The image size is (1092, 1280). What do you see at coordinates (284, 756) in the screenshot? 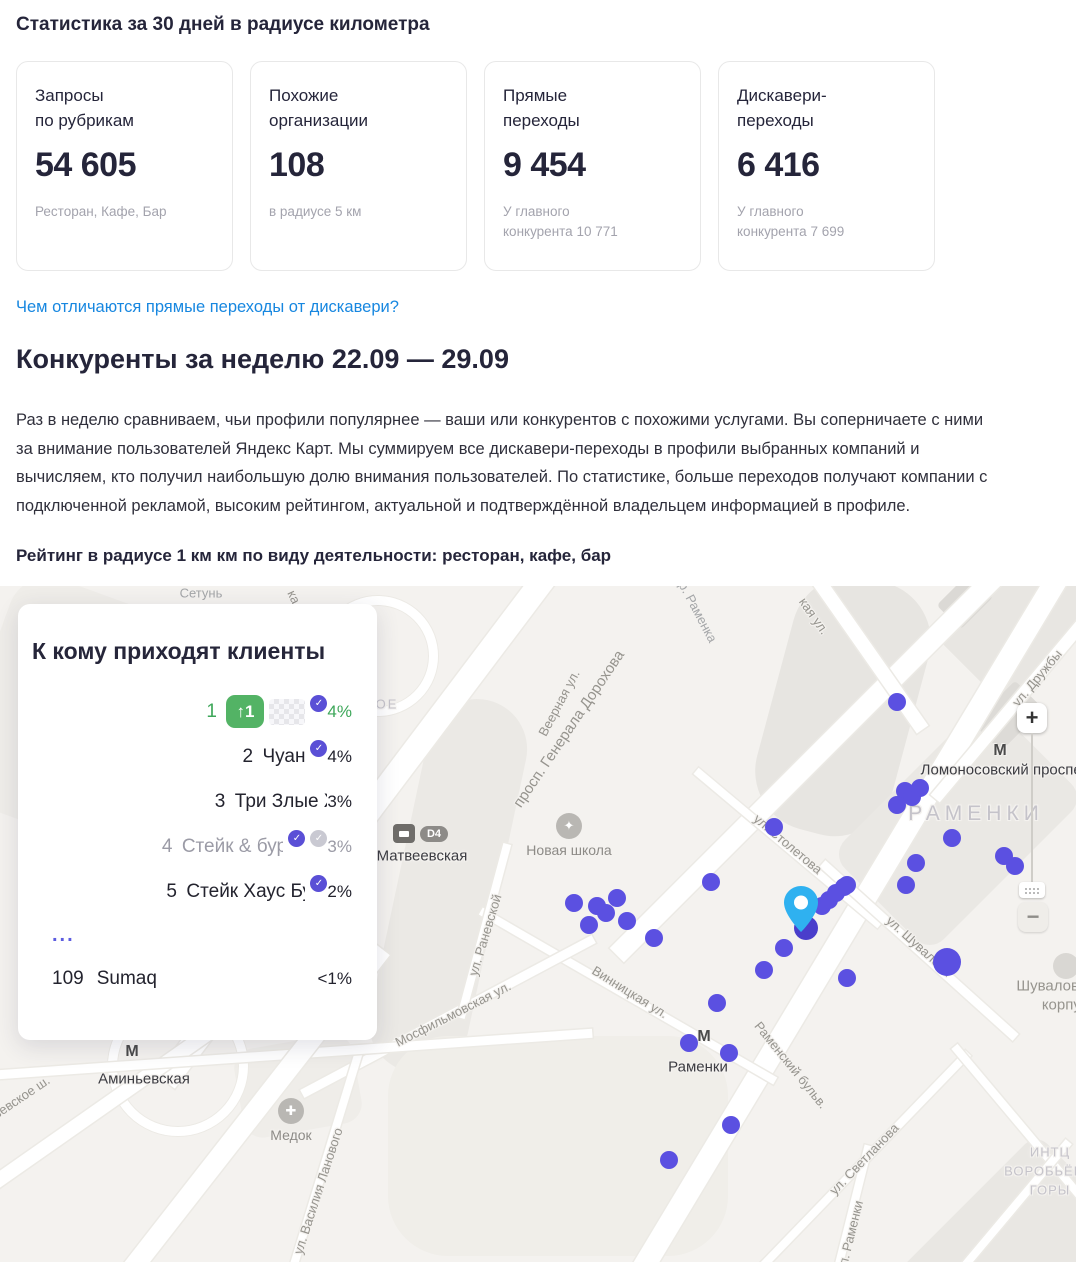
I see `ranking-row-name: Чуаньюй` at bounding box center [284, 756].